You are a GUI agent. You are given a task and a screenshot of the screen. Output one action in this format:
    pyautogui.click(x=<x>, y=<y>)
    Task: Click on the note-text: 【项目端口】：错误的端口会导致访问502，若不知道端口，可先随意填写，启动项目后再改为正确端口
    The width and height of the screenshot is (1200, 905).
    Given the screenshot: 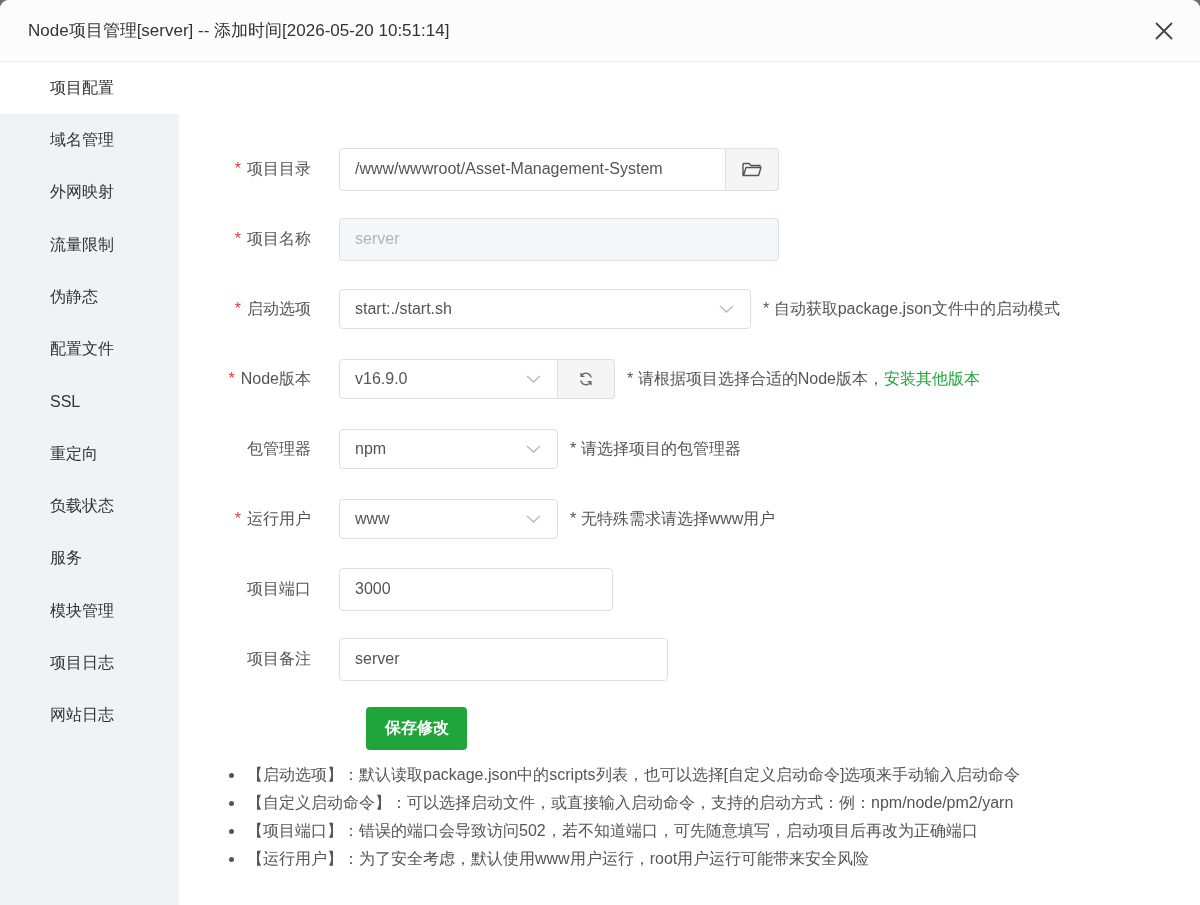 What is the action you would take?
    pyautogui.click(x=612, y=830)
    